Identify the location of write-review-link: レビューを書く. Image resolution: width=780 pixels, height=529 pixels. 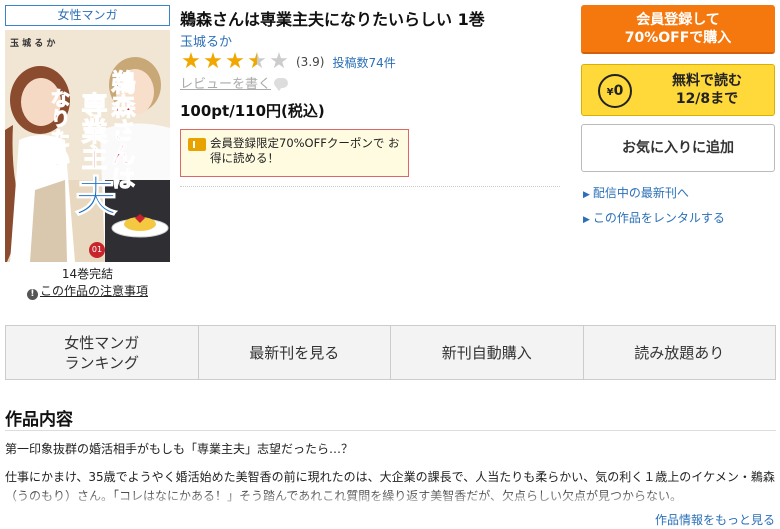
(234, 82).